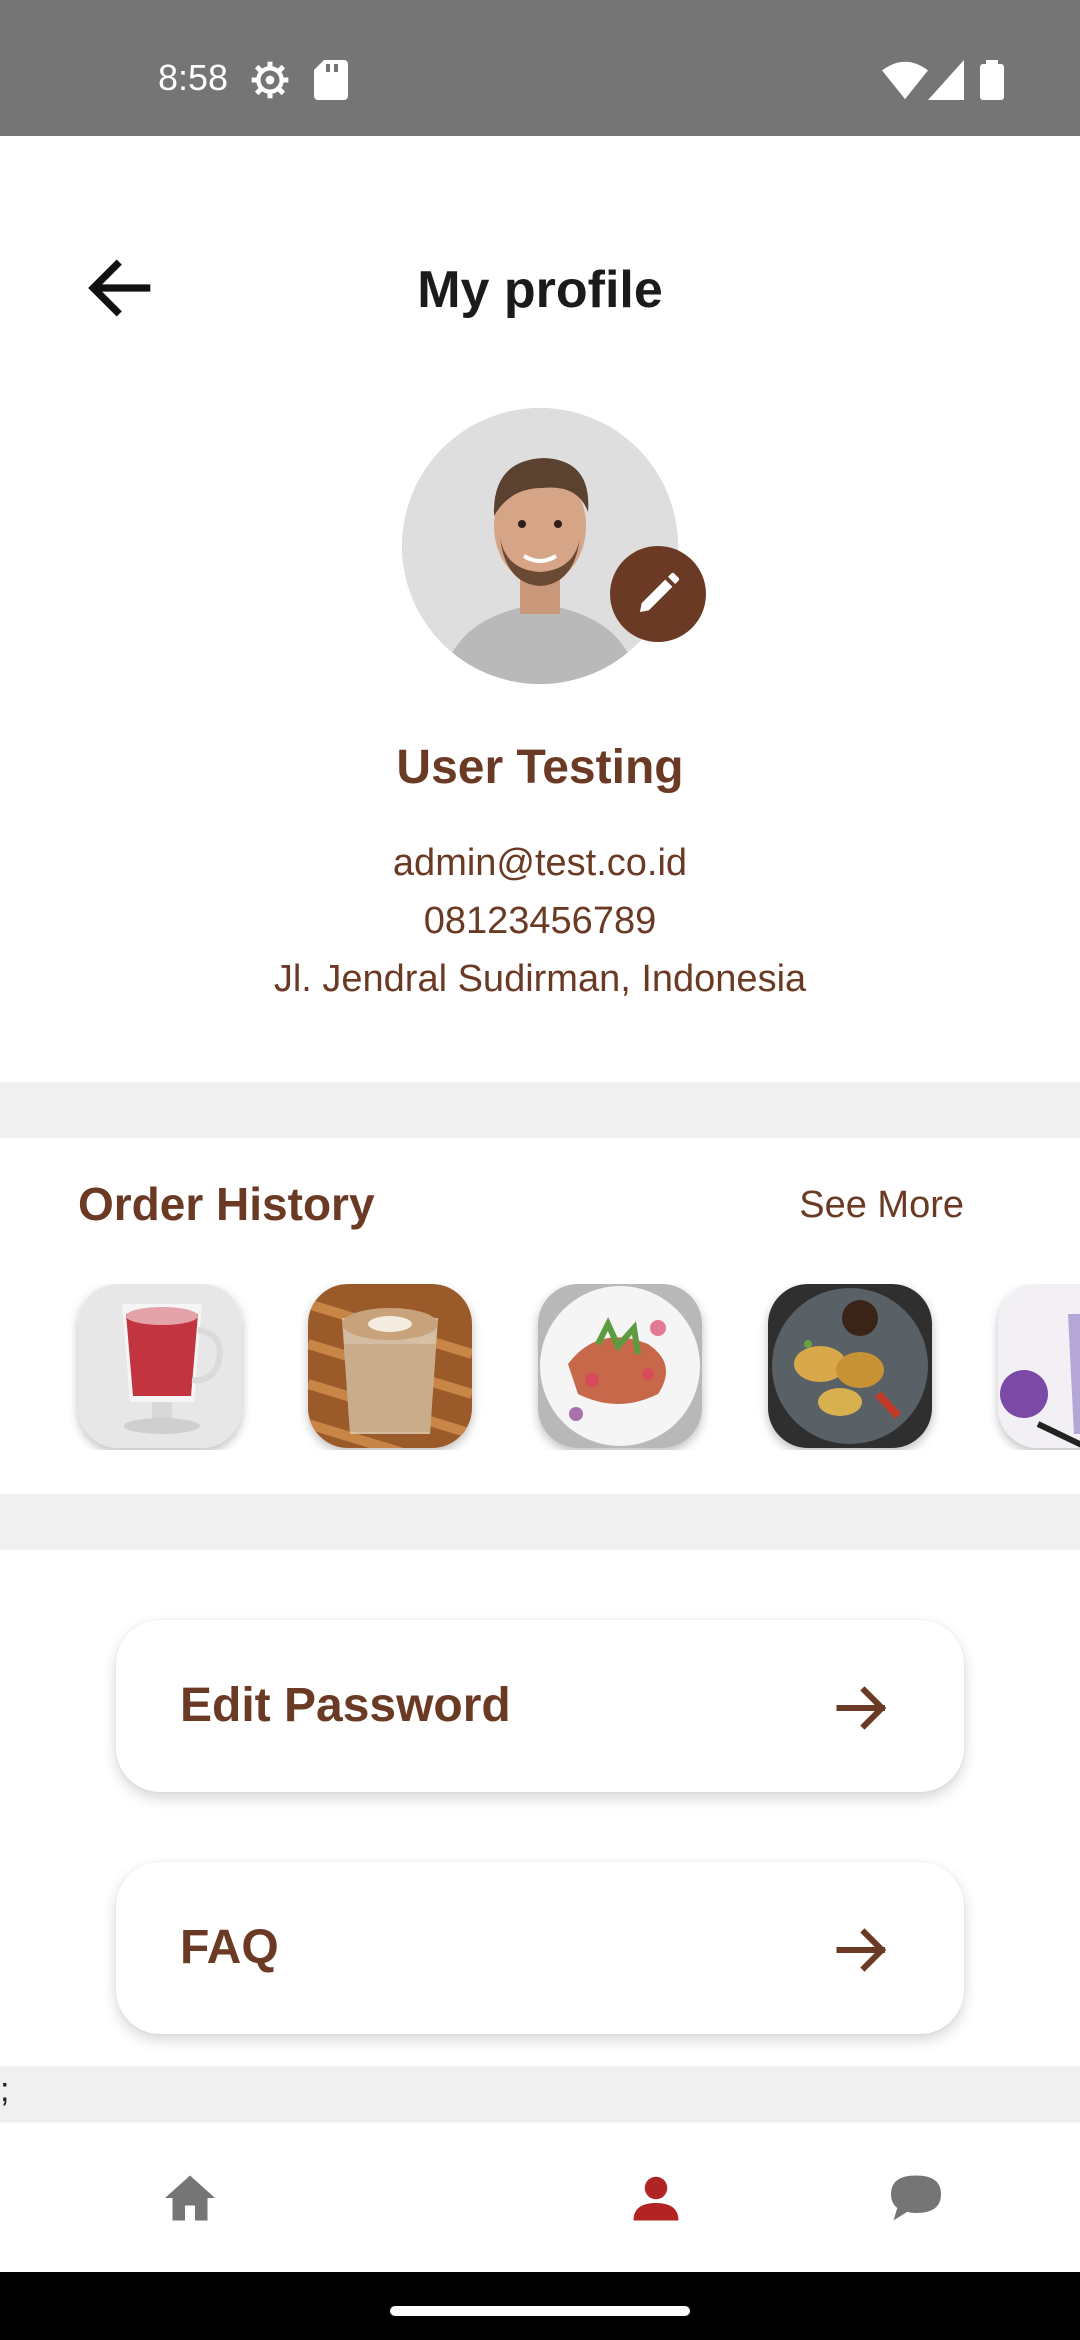 The width and height of the screenshot is (1080, 2340). I want to click on user-name: User Testing, so click(540, 767).